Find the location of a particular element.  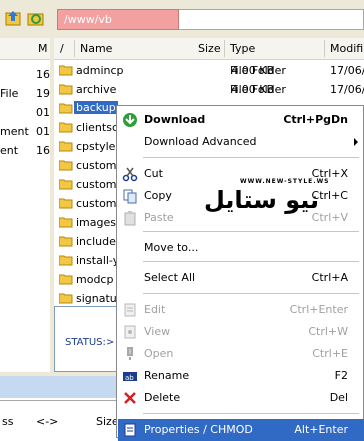

watermark-text: نيو ستايل is located at coordinates (262, 200).